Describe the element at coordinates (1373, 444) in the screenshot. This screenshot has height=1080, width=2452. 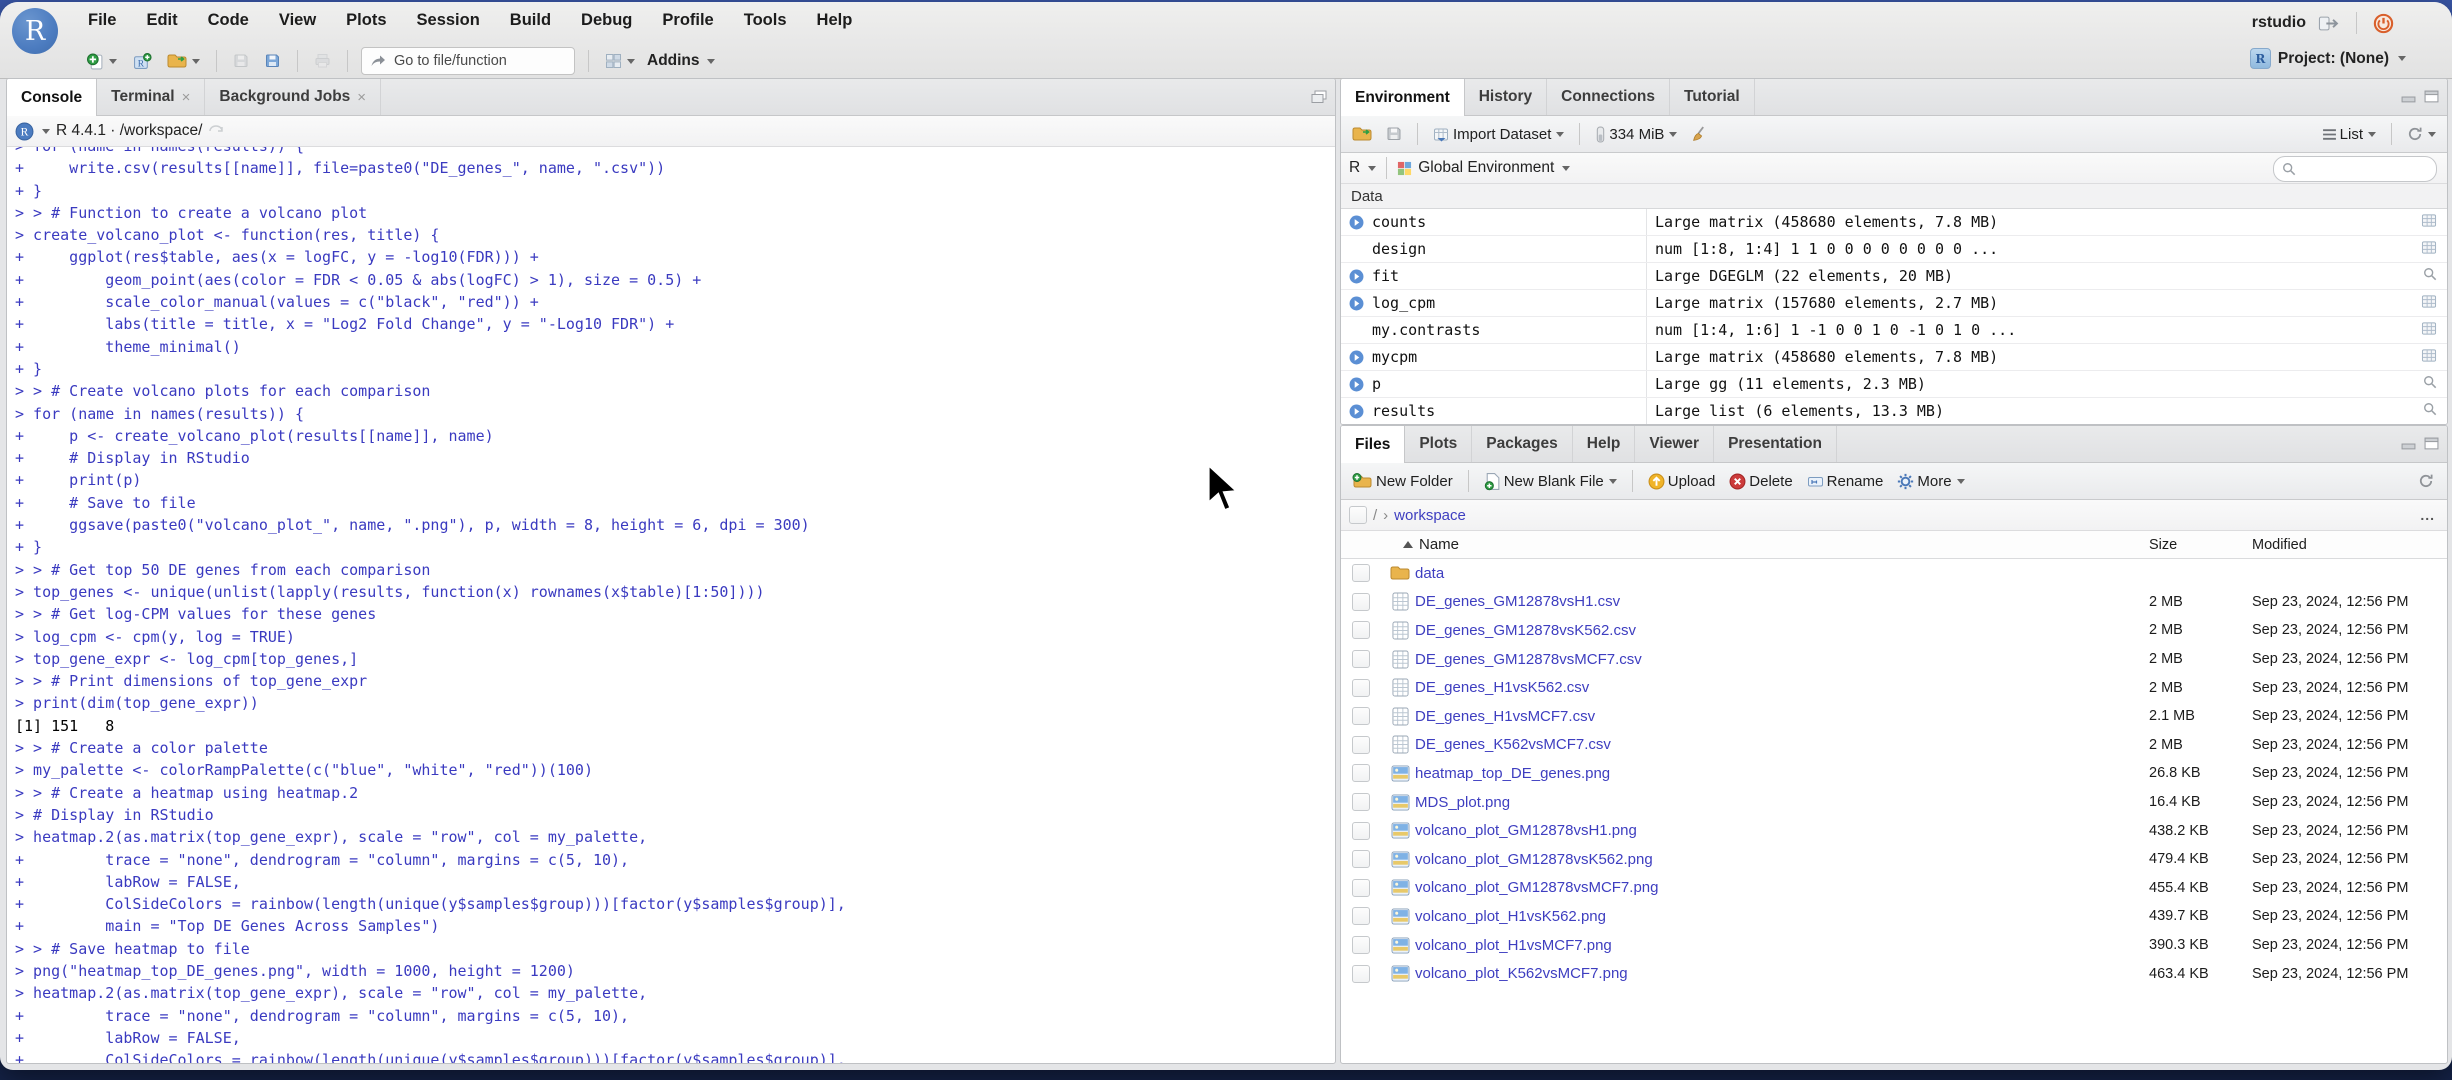
I see `files-tab-files: Files` at that location.